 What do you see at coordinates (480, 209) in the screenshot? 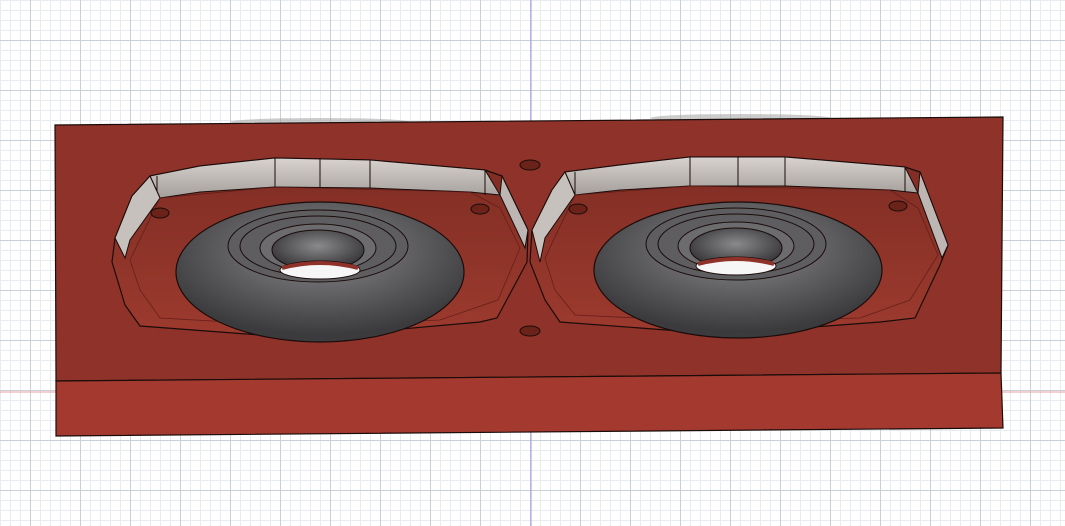
I see `left-pocket-hole-right` at bounding box center [480, 209].